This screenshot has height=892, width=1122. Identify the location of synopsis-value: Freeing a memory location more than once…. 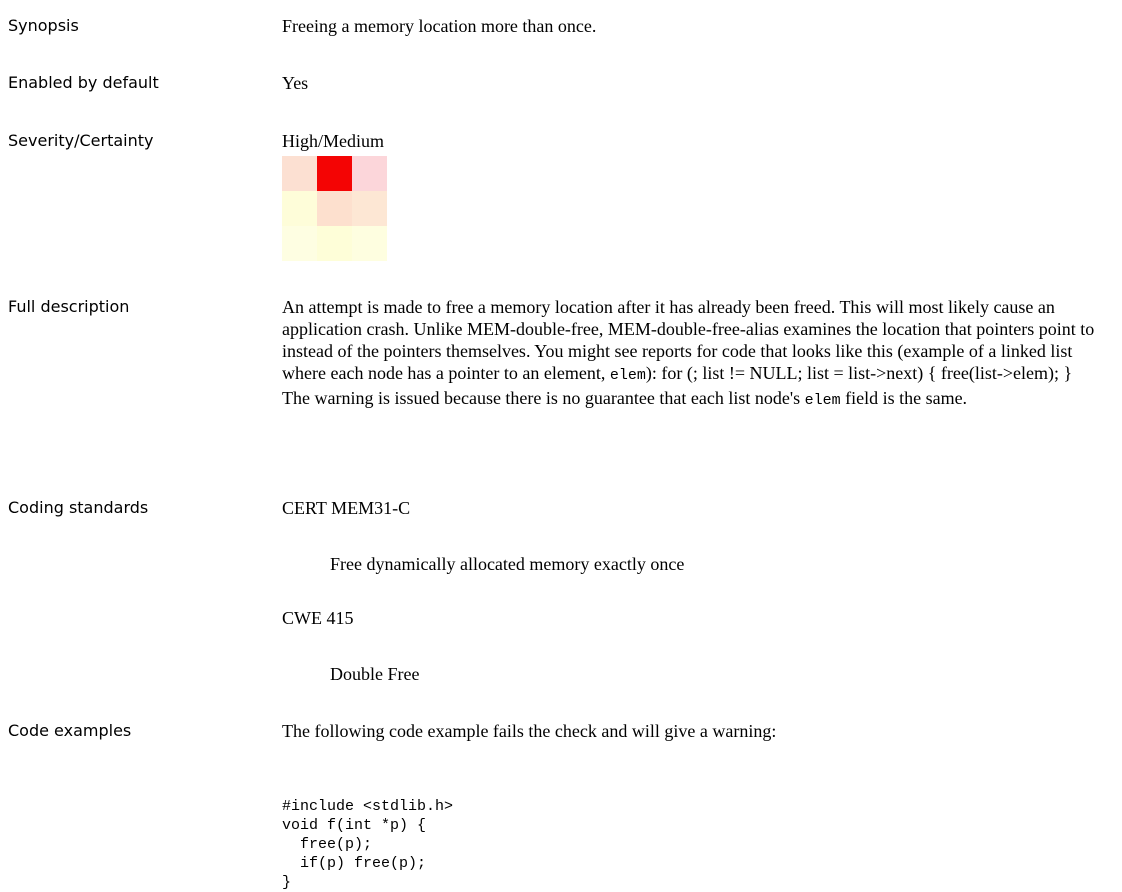
(439, 26).